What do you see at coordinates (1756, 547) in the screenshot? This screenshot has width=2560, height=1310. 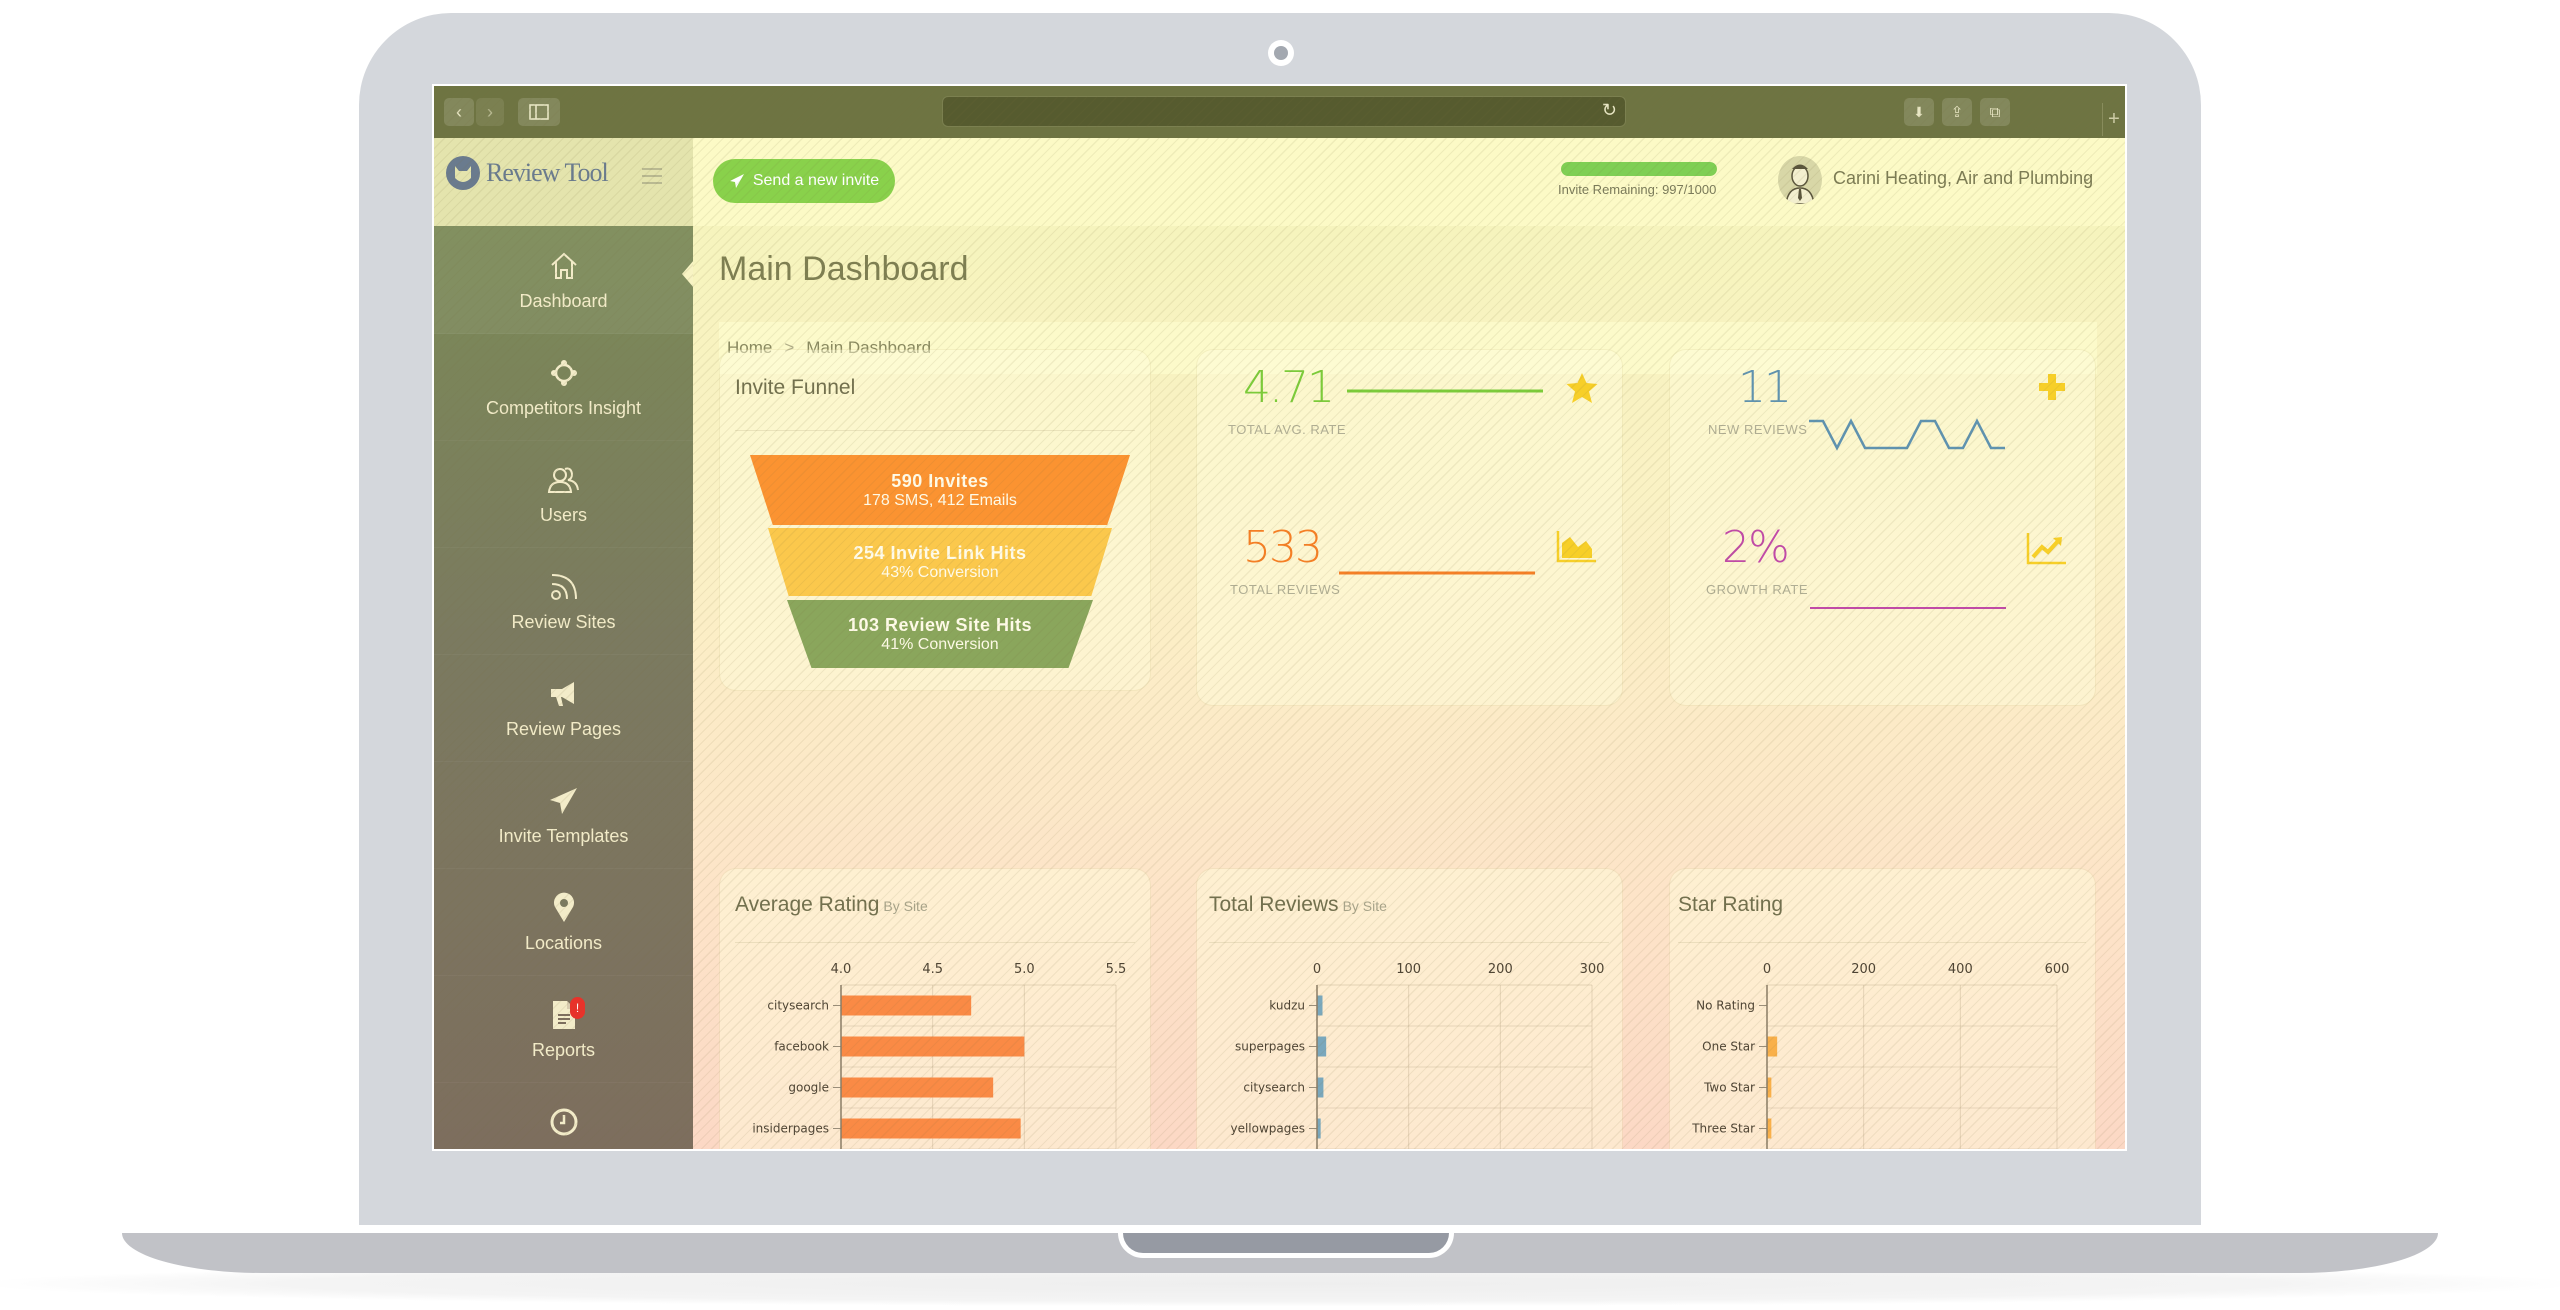 I see `growth-rate-value: 2%` at bounding box center [1756, 547].